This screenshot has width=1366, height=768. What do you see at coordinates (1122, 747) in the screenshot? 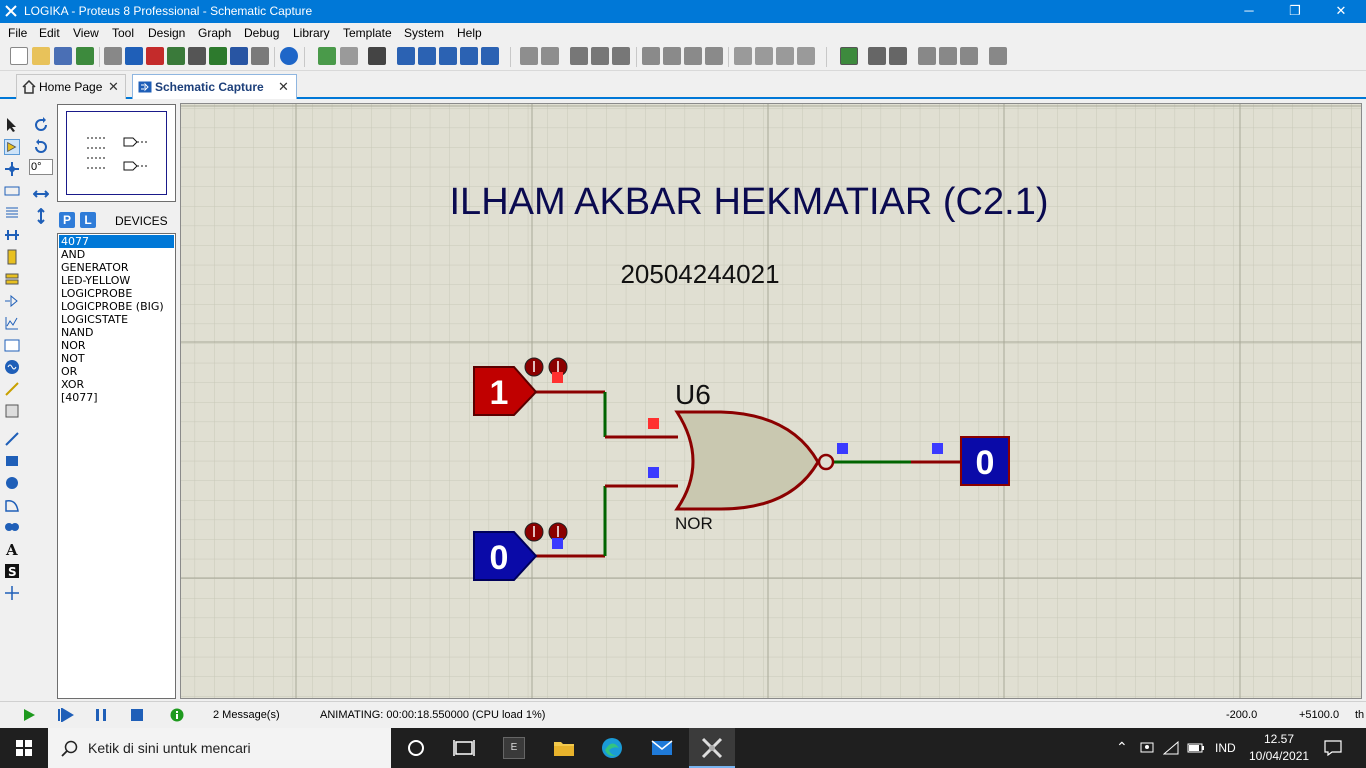
I see `chevron-up-icon: ⌃` at bounding box center [1122, 747].